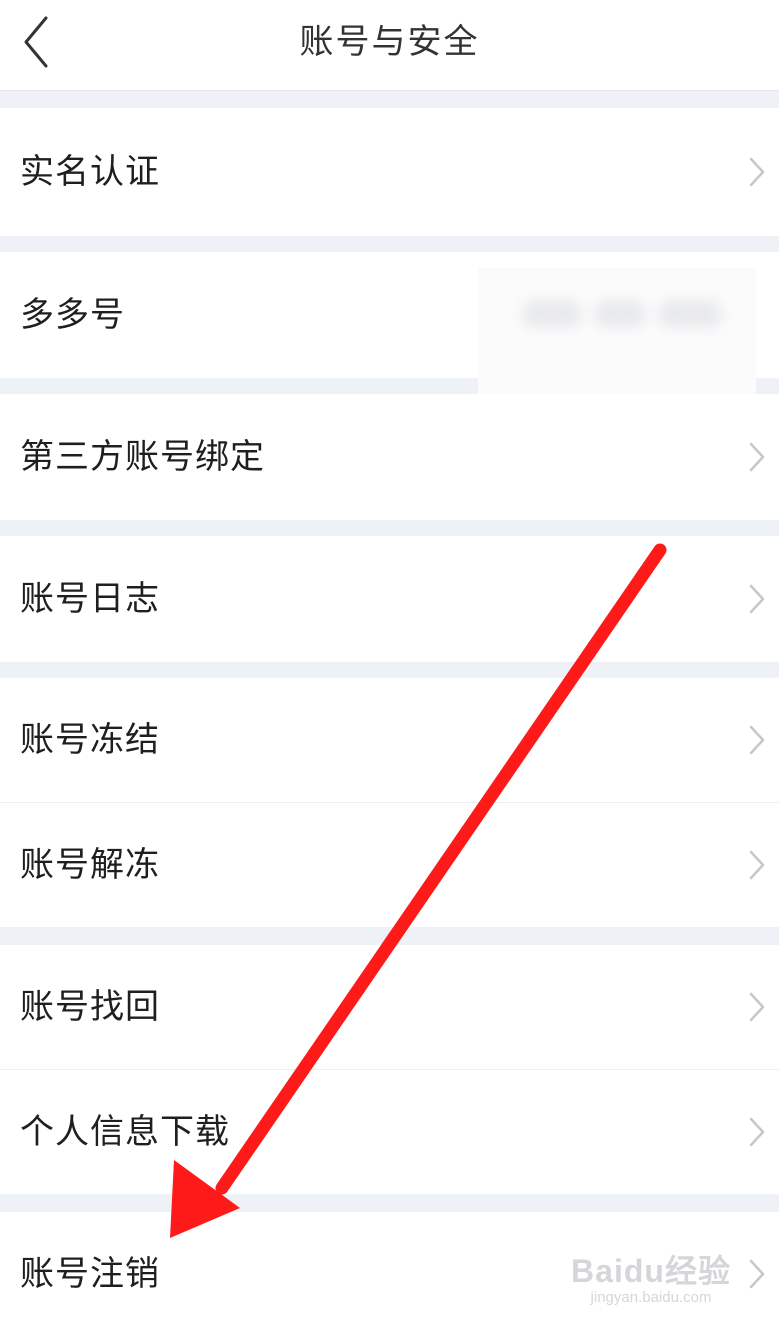  Describe the element at coordinates (651, 1271) in the screenshot. I see `watermark-brand: Baidu经验` at that location.